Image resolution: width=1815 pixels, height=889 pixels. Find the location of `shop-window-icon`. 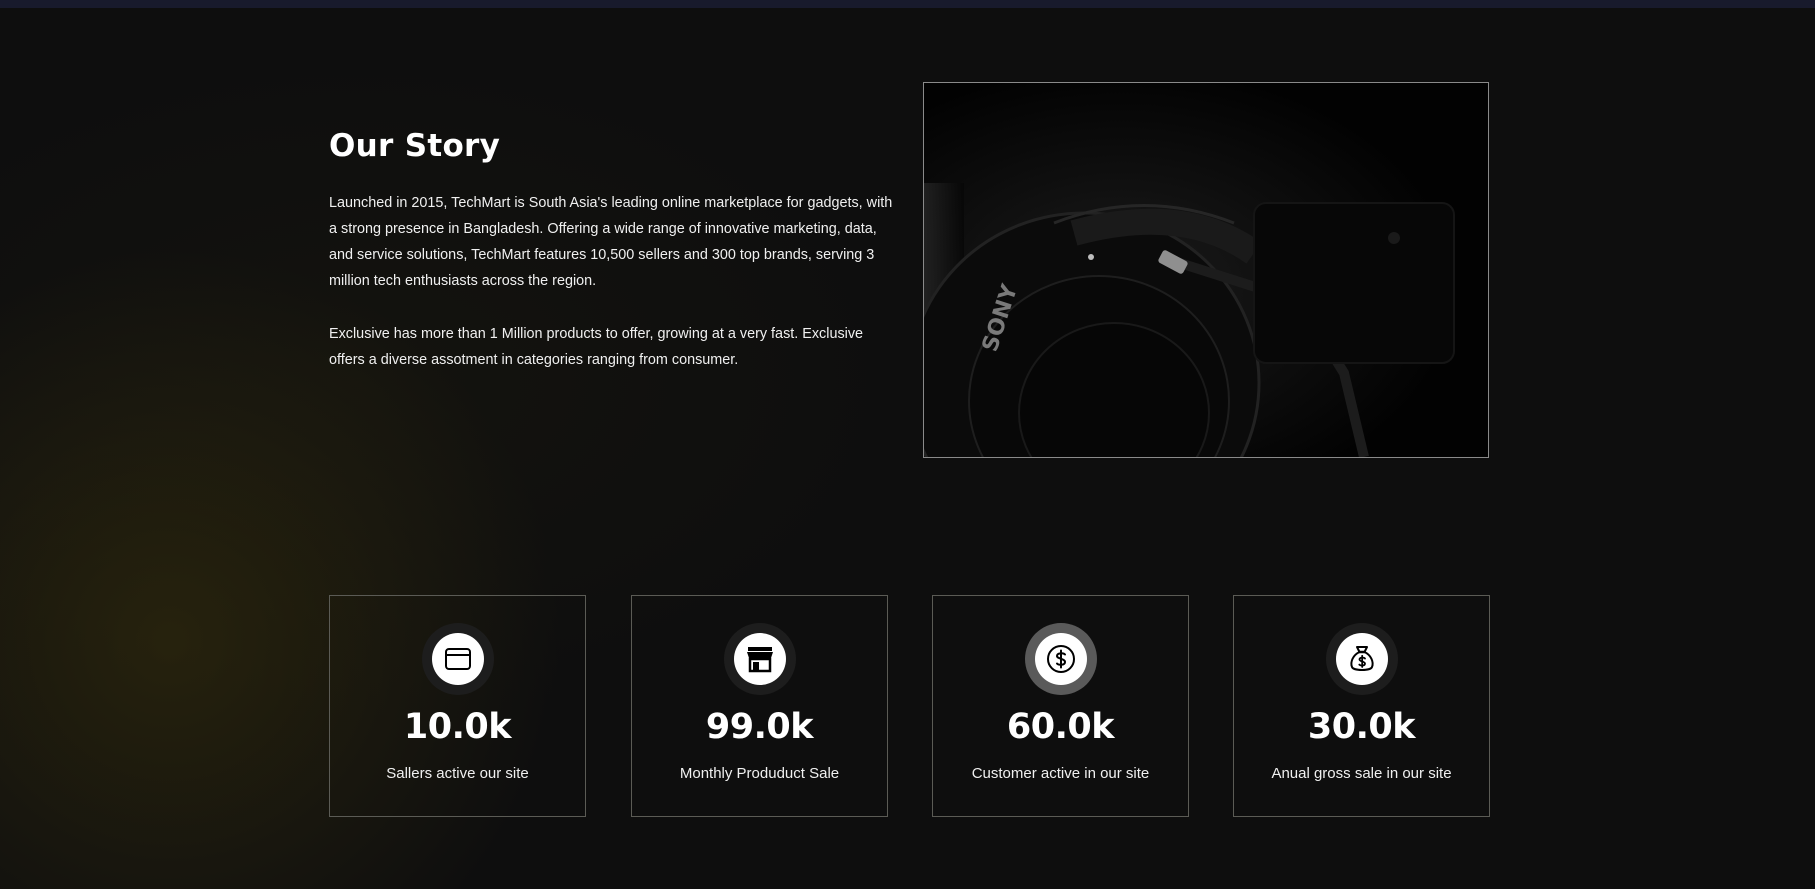

shop-window-icon is located at coordinates (458, 659).